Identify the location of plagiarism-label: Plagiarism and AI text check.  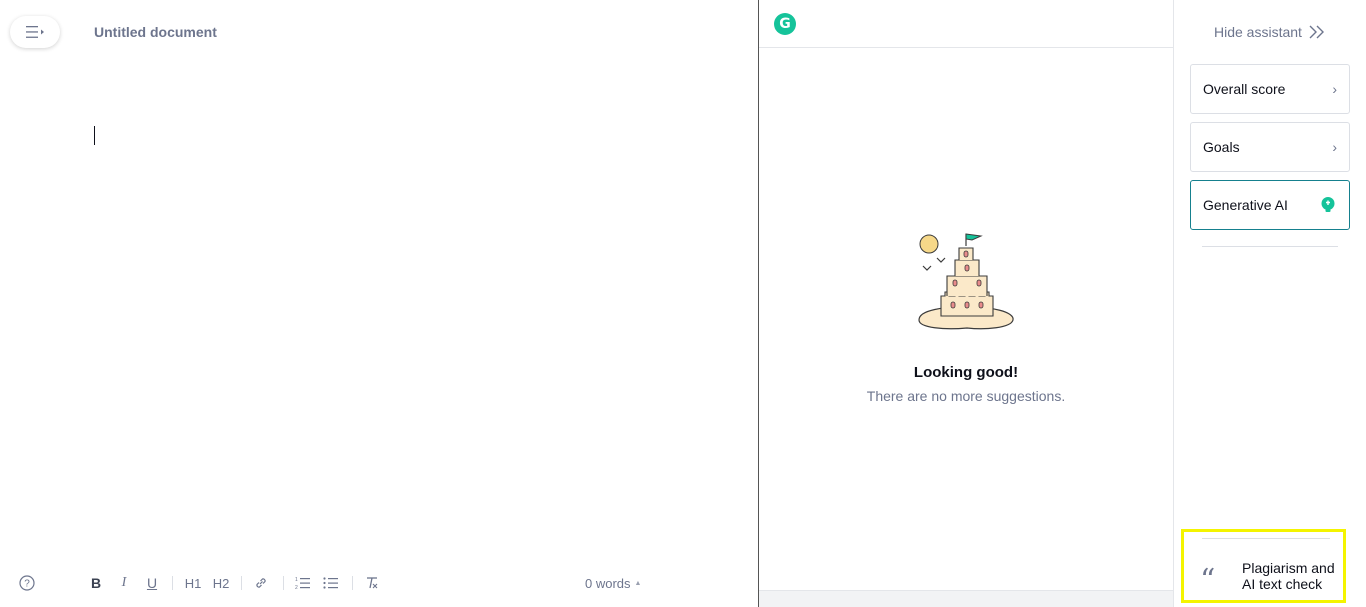
(1288, 576).